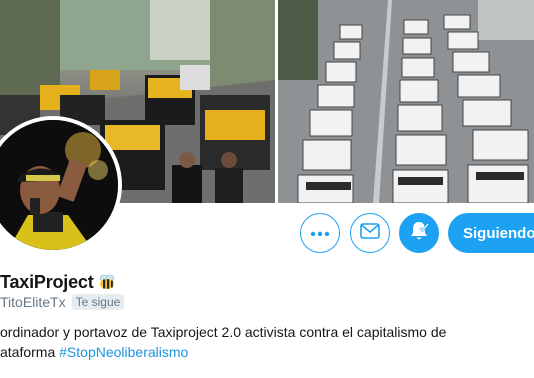 The image size is (534, 378). I want to click on envelope-icon, so click(370, 233).